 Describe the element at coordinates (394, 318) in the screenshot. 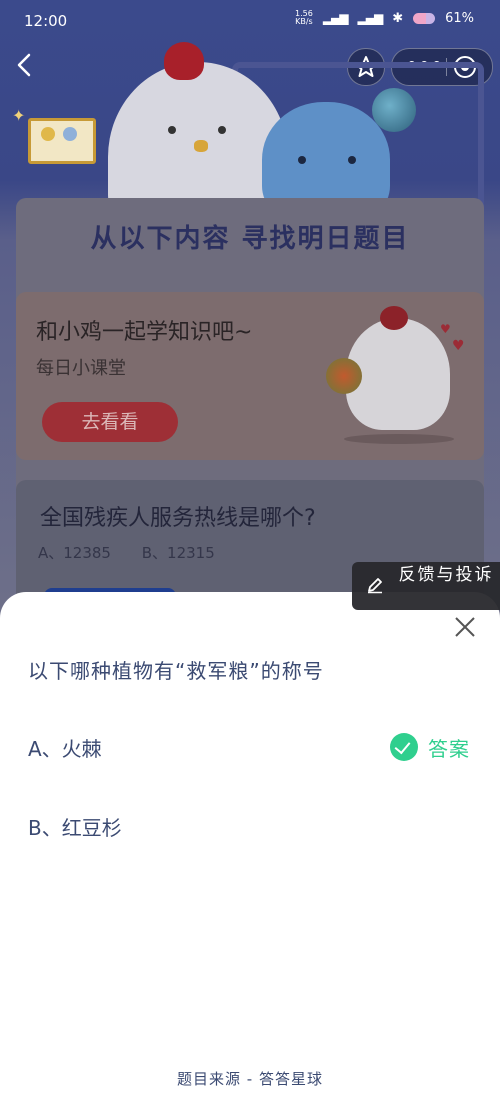

I see `small-chick-comb` at that location.